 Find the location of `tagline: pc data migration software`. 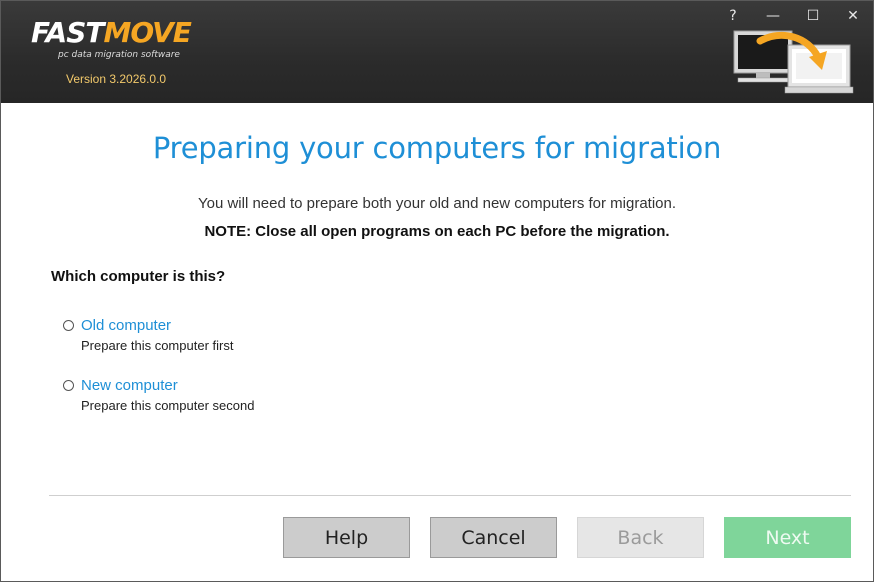

tagline: pc data migration software is located at coordinates (119, 55).